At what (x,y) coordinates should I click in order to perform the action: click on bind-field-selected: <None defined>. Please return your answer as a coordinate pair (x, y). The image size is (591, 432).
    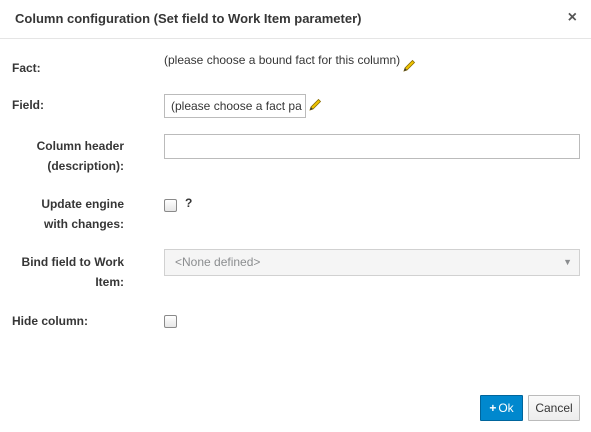
    Looking at the image, I should click on (218, 262).